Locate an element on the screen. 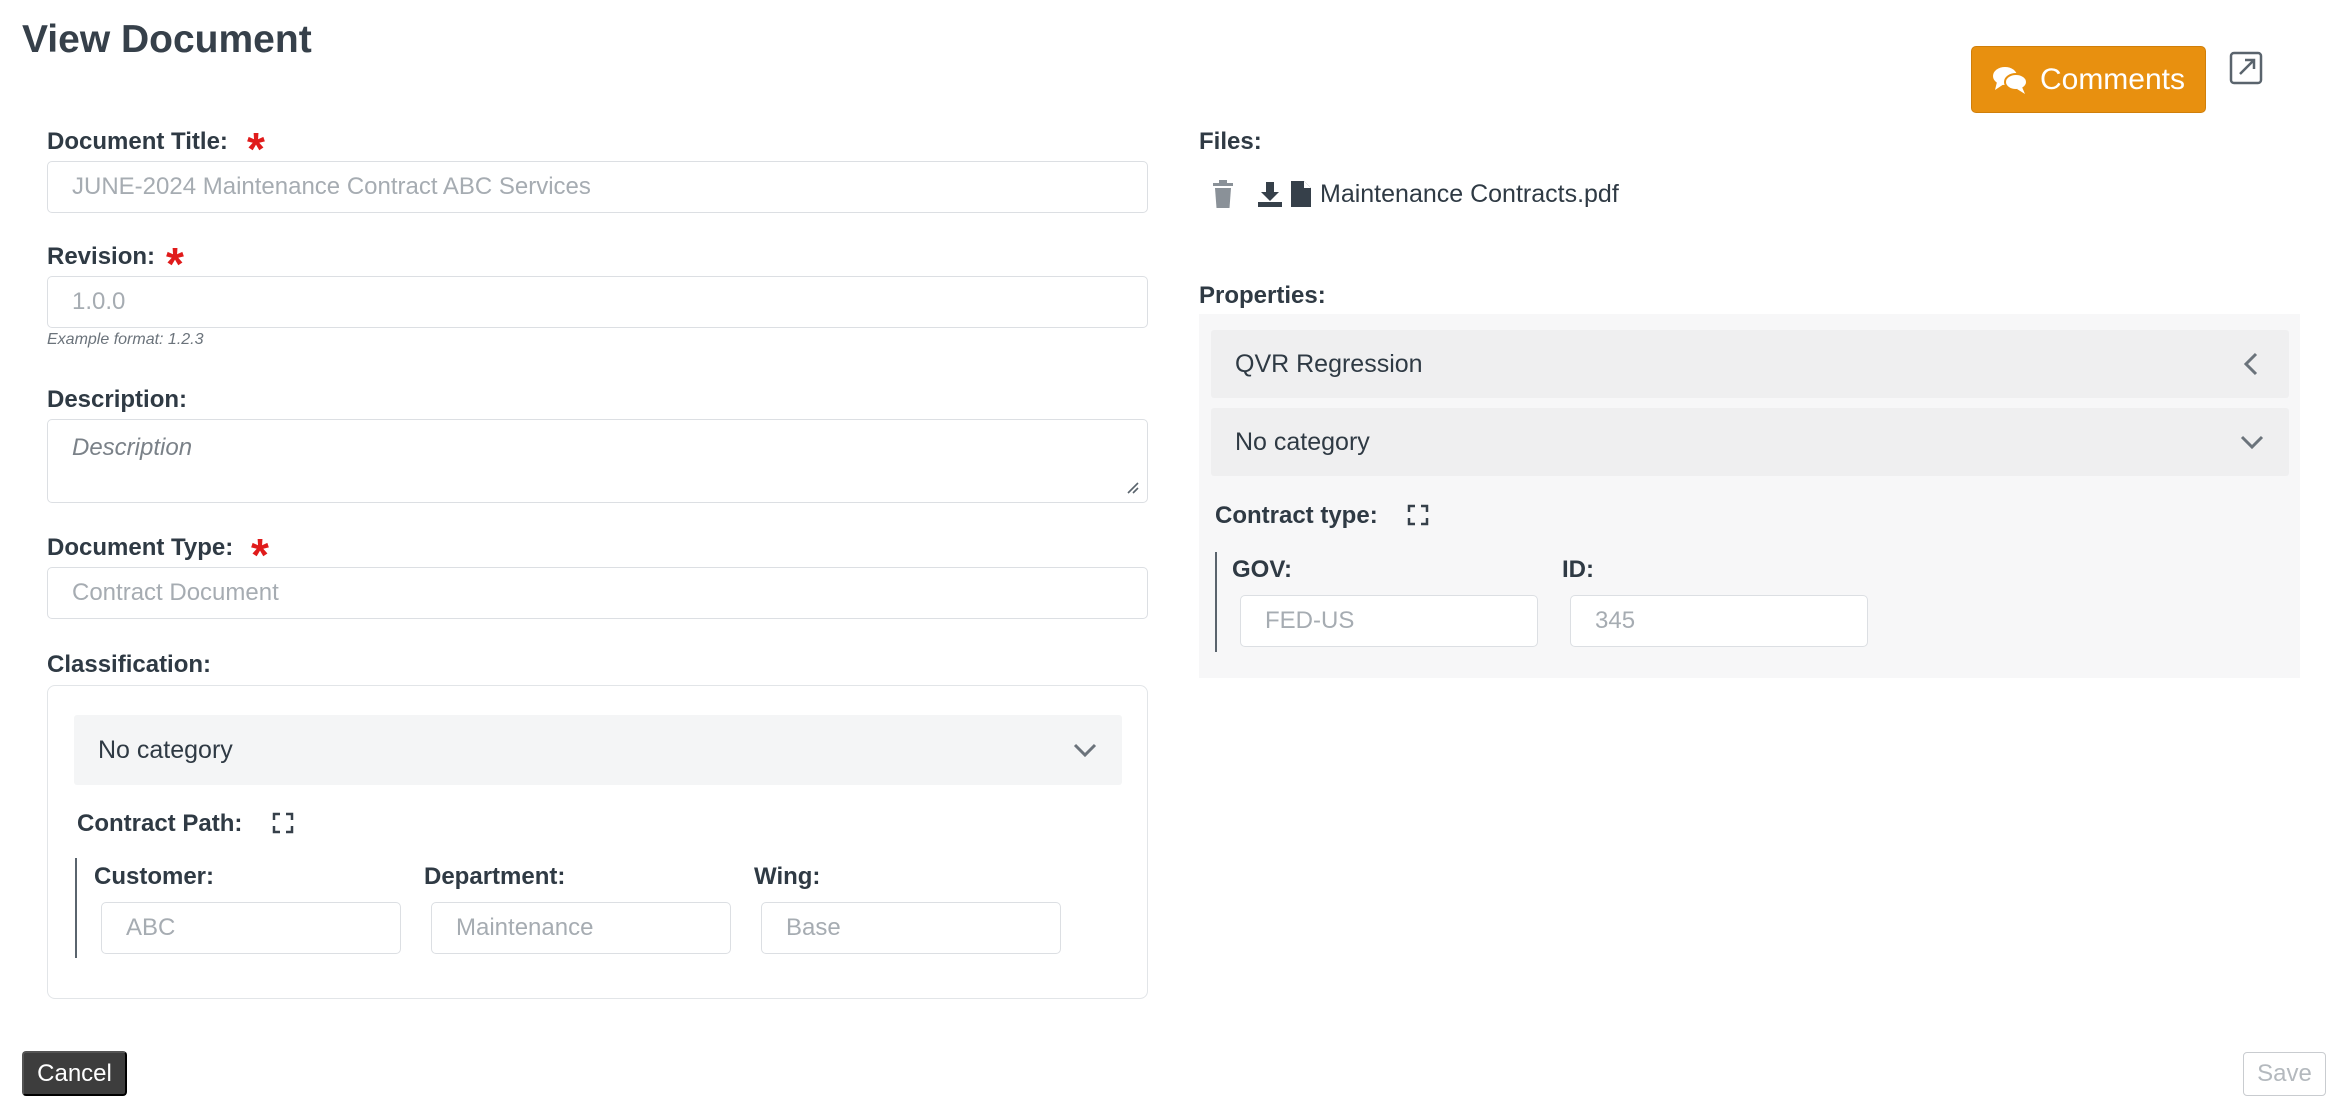 This screenshot has width=2340, height=1118. type-divider is located at coordinates (1216, 602).